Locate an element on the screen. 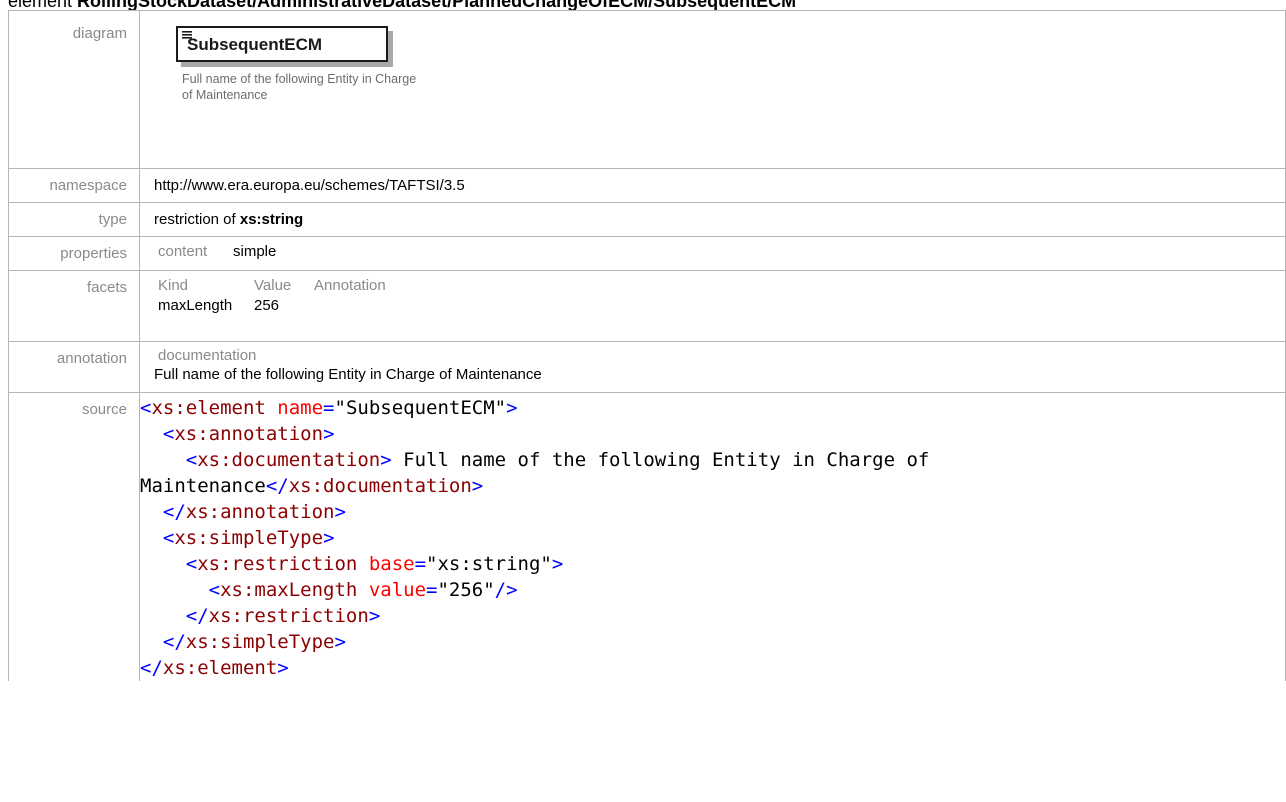 The width and height of the screenshot is (1286, 802). source-line: <xs:restriction base="xs:string"> is located at coordinates (374, 564).